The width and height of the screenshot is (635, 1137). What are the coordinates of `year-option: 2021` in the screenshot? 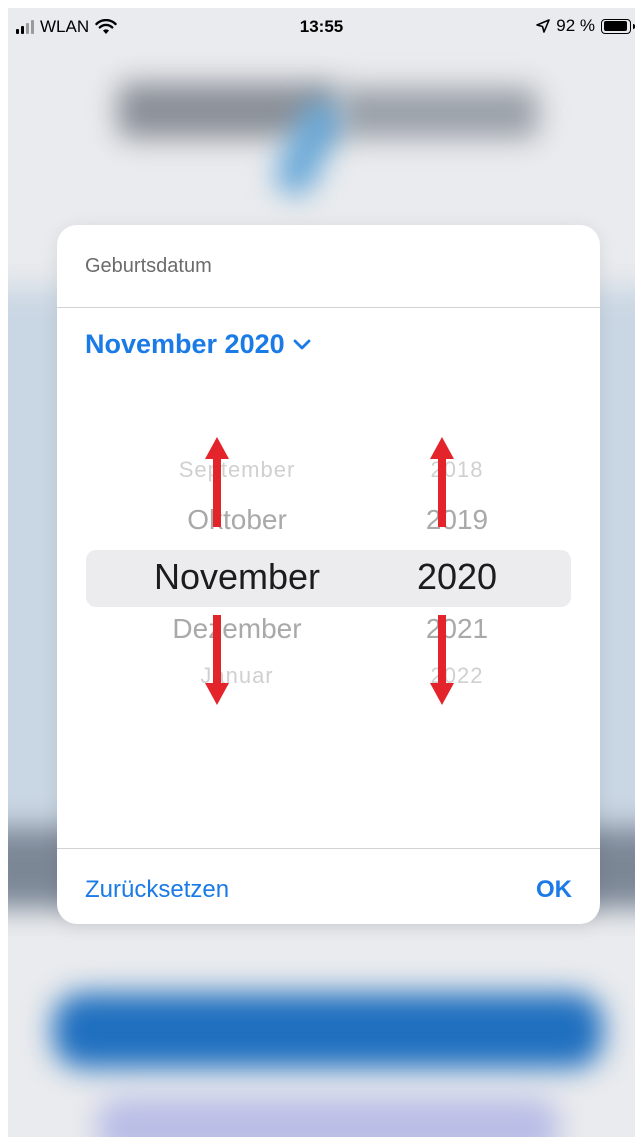 It's located at (457, 629).